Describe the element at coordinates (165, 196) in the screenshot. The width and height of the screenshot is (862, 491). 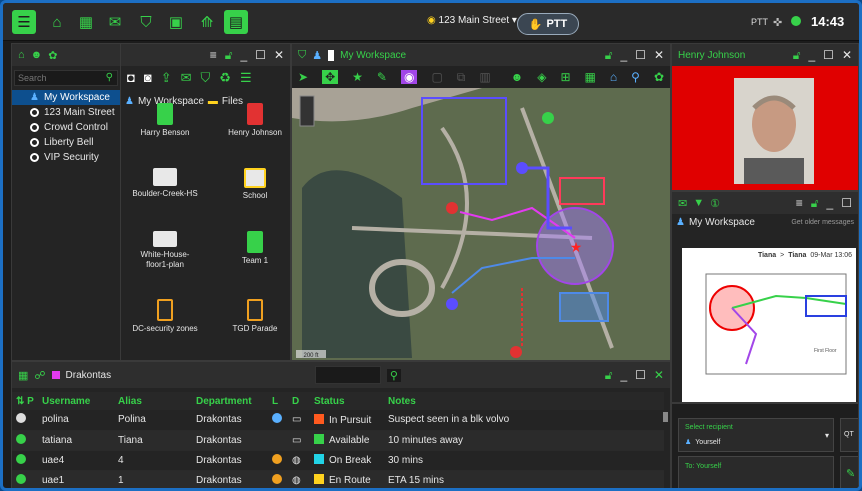
I see `file-tile: Boulder-Creek-HS` at that location.